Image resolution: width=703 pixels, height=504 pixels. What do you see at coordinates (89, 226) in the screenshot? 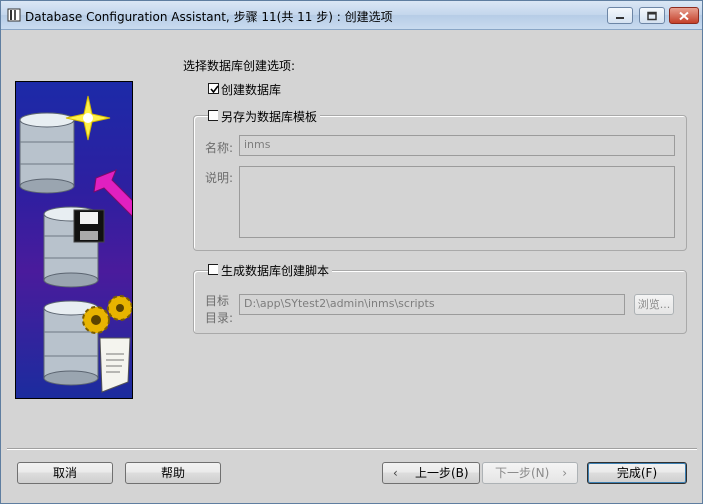
I see `floppy-disk-icon` at bounding box center [89, 226].